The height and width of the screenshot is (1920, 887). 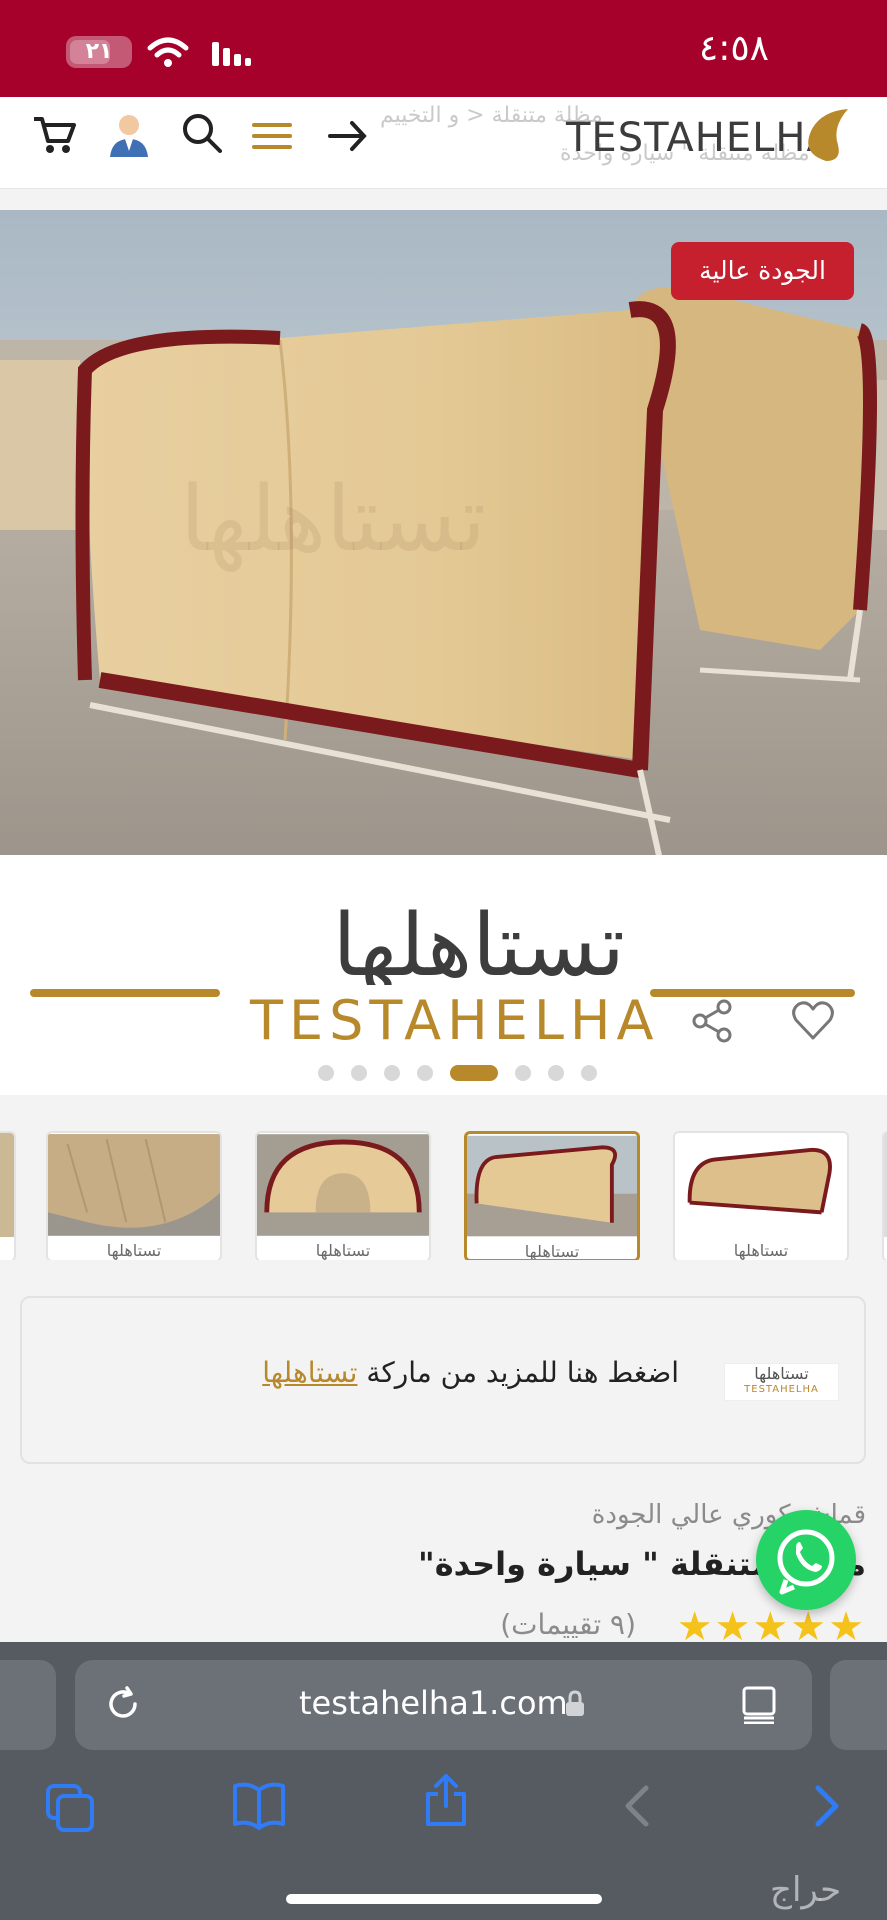 I want to click on back-icon, so click(x=636, y=1806).